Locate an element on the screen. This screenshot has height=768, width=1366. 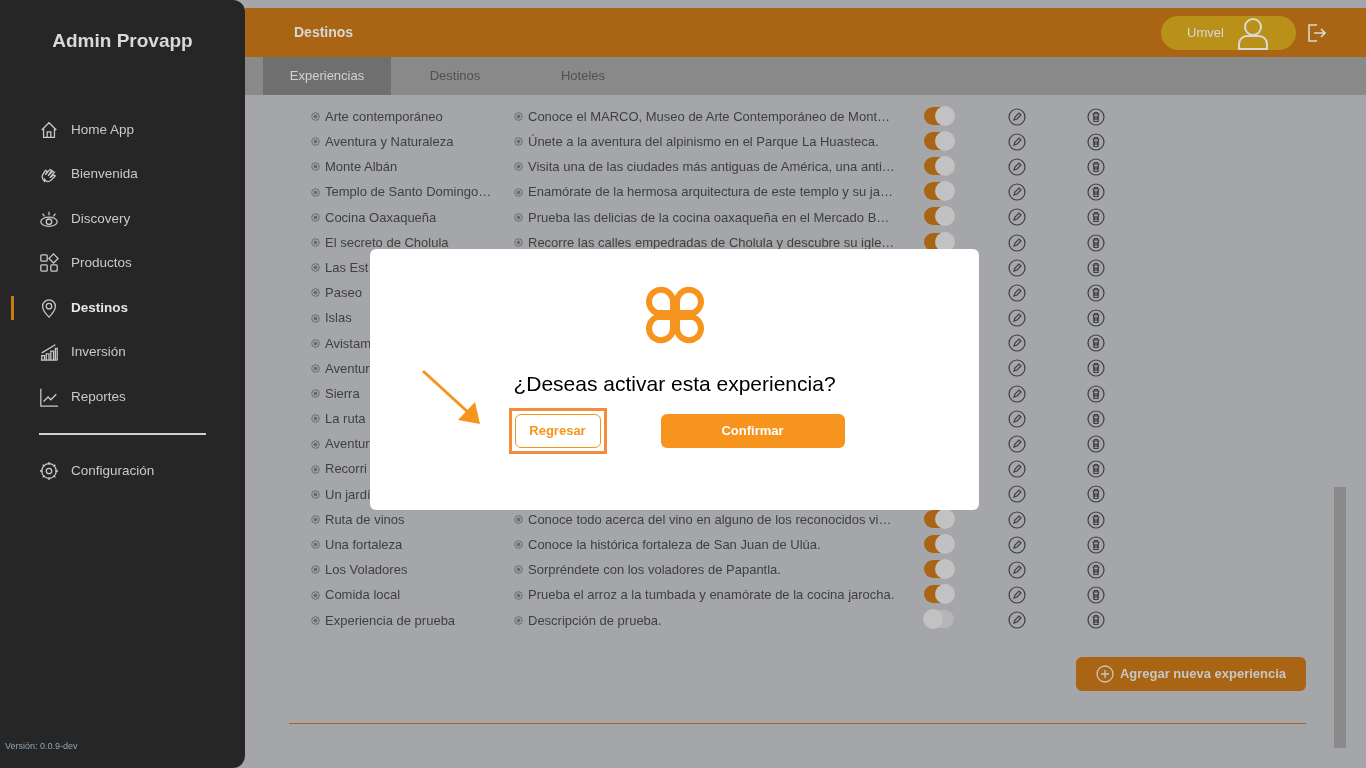
nav-item: Discovery is located at coordinates (122, 218).